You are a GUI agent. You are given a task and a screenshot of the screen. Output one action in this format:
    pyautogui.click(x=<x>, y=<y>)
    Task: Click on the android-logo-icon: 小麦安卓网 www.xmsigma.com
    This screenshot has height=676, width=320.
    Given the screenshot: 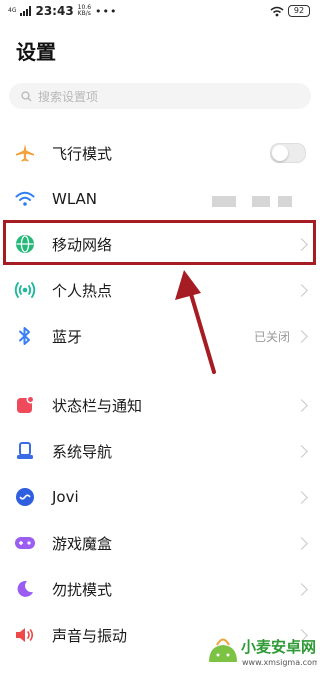 What is the action you would take?
    pyautogui.click(x=264, y=652)
    